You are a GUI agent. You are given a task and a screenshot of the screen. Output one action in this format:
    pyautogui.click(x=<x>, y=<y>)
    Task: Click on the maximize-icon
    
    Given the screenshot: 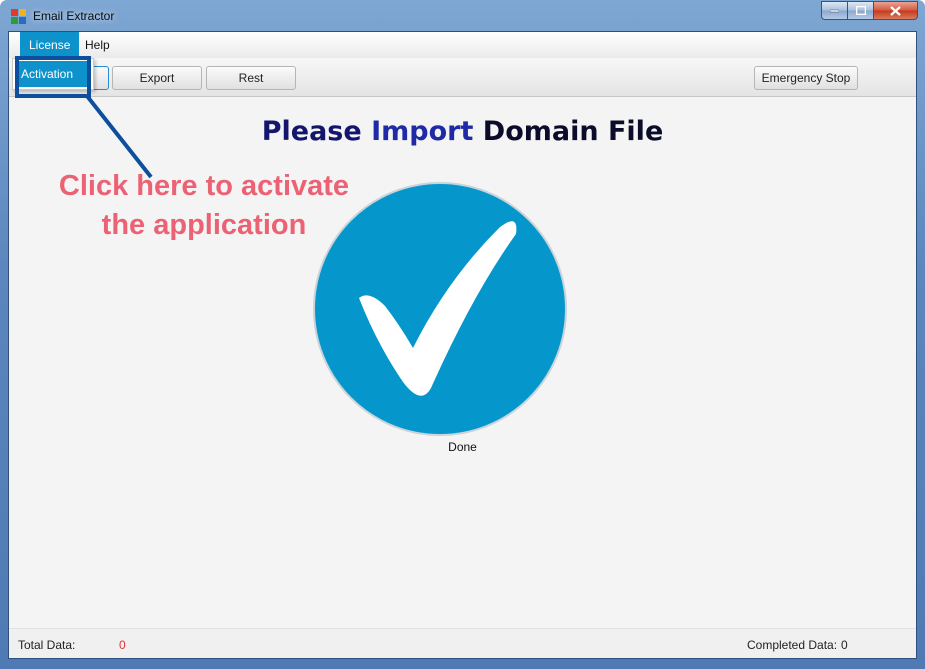 What is the action you would take?
    pyautogui.click(x=860, y=10)
    